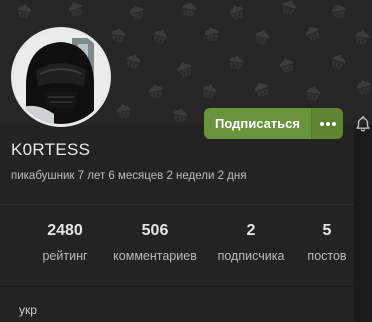 This screenshot has width=372, height=322. I want to click on stat-comments: 506 комментариев, so click(155, 242).